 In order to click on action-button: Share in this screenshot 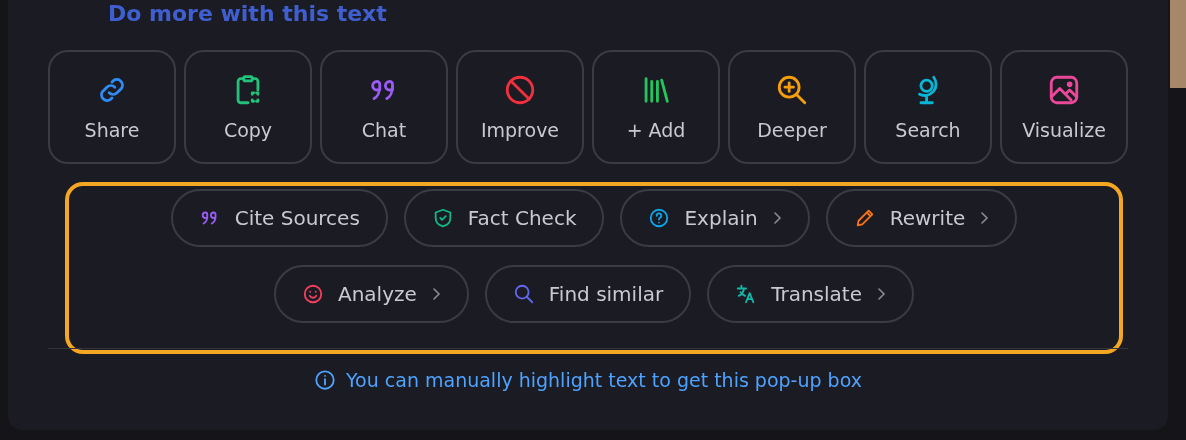, I will do `click(112, 107)`.